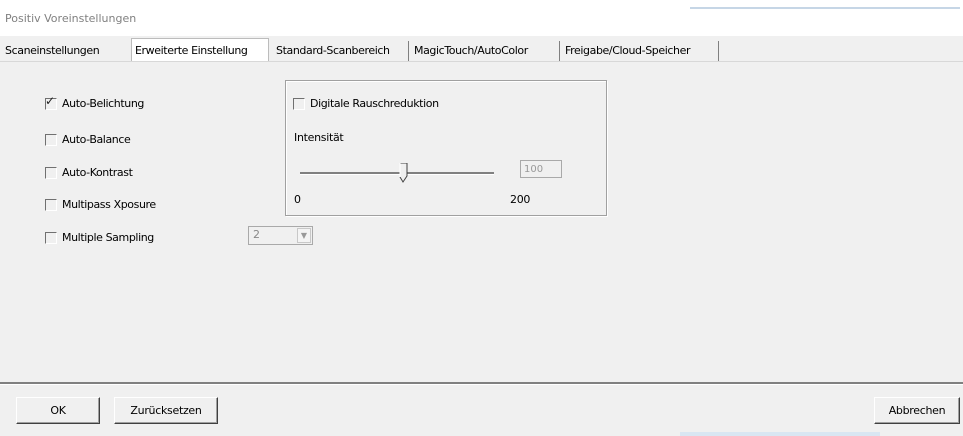 Image resolution: width=963 pixels, height=436 pixels. Describe the element at coordinates (481, 384) in the screenshot. I see `bottom-divider-highlight` at that location.